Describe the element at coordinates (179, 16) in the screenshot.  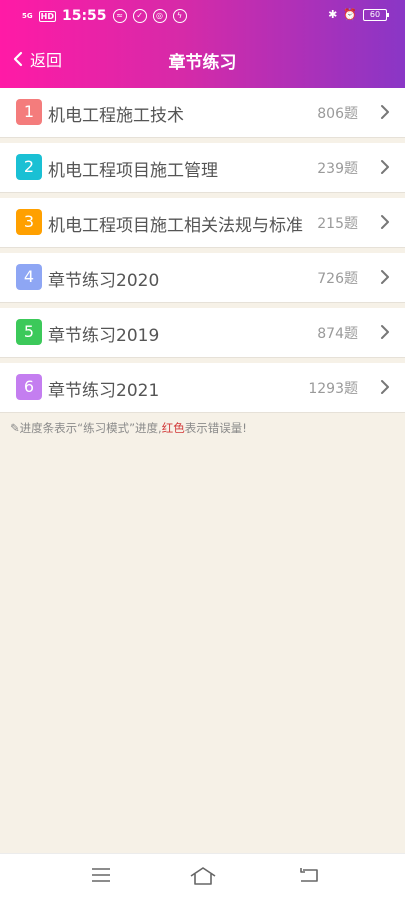
I see `flash-notification-icon: ϟ` at that location.